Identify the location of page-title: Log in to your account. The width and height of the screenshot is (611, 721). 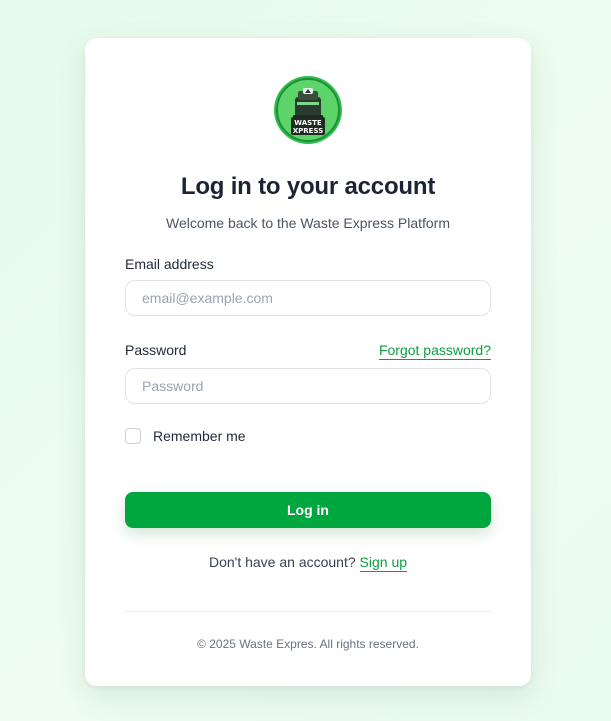
(308, 186).